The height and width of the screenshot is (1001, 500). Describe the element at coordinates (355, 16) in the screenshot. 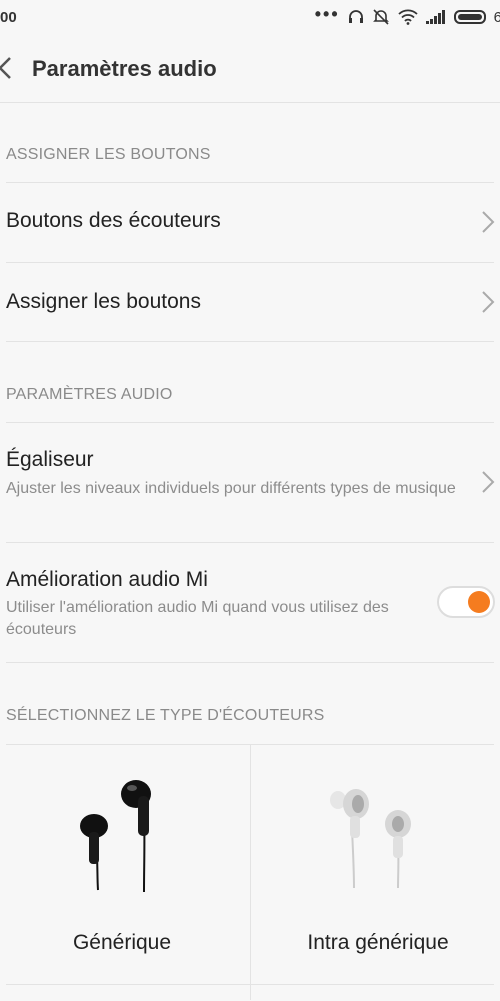

I see `headset-icon` at that location.